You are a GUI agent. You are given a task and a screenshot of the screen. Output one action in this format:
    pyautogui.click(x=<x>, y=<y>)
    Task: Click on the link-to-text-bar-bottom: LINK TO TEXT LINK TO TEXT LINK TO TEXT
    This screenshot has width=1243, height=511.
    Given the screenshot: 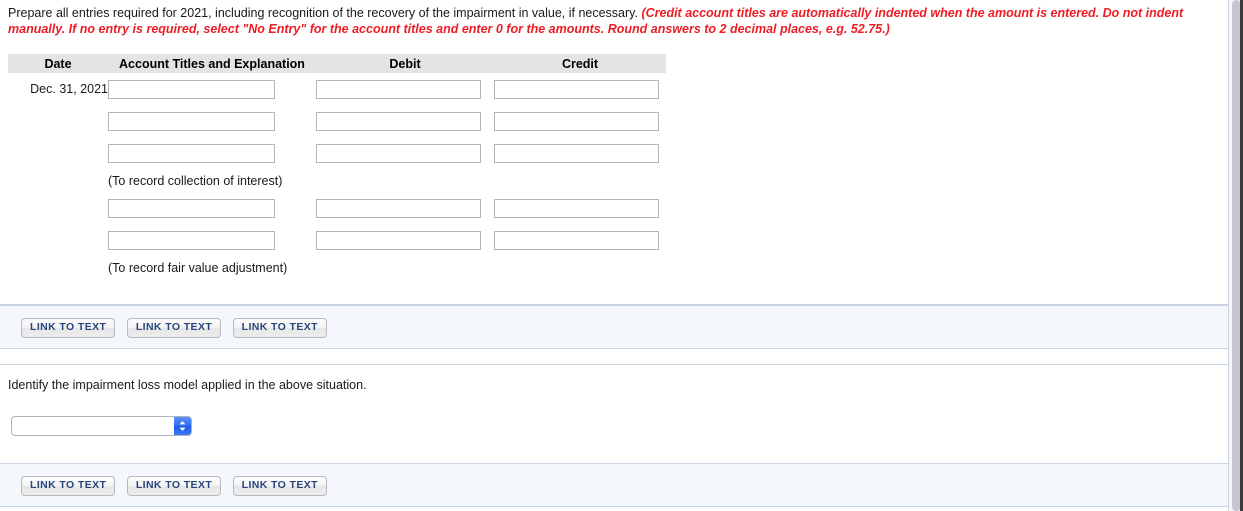 What is the action you would take?
    pyautogui.click(x=614, y=485)
    